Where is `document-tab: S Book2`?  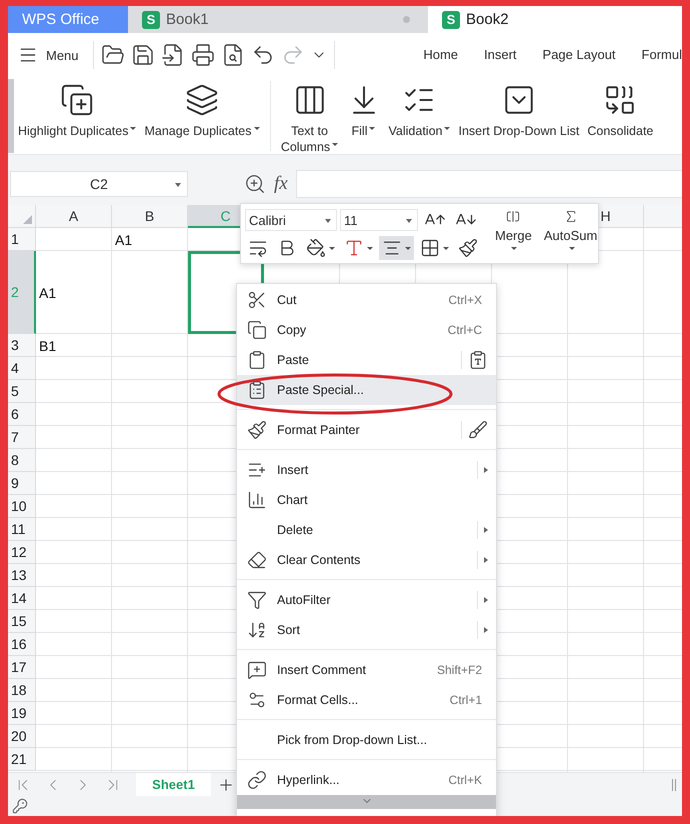 document-tab: S Book2 is located at coordinates (555, 19).